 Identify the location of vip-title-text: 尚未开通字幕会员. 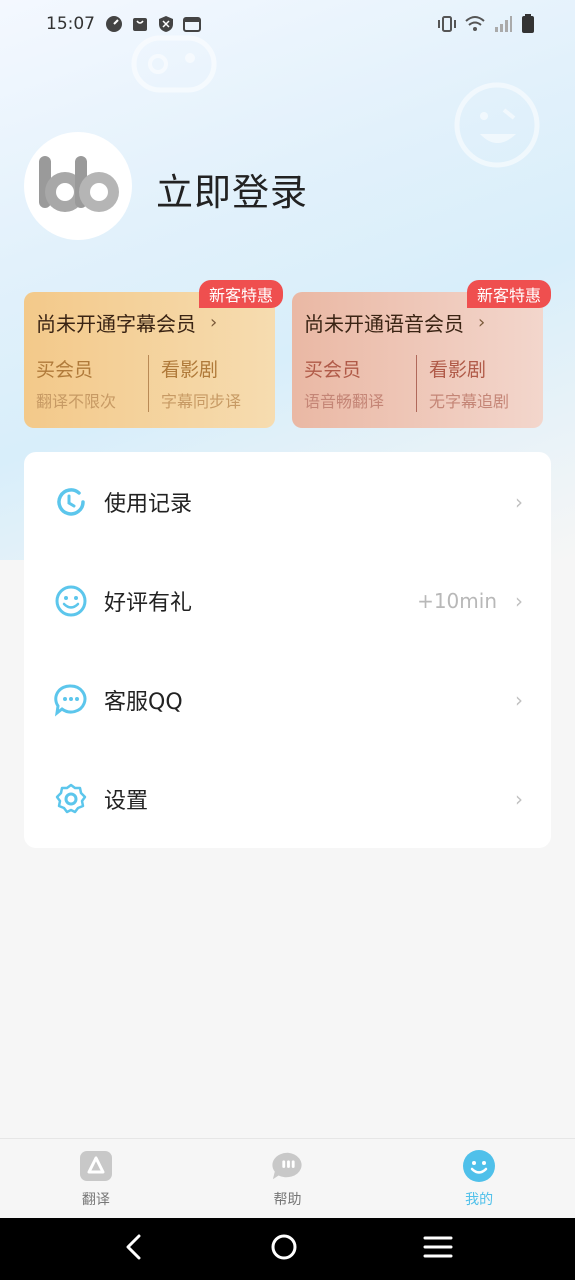
(116, 324).